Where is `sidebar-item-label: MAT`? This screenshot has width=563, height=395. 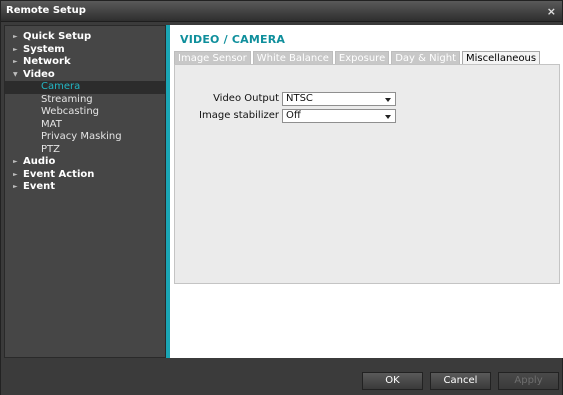 sidebar-item-label: MAT is located at coordinates (51, 124).